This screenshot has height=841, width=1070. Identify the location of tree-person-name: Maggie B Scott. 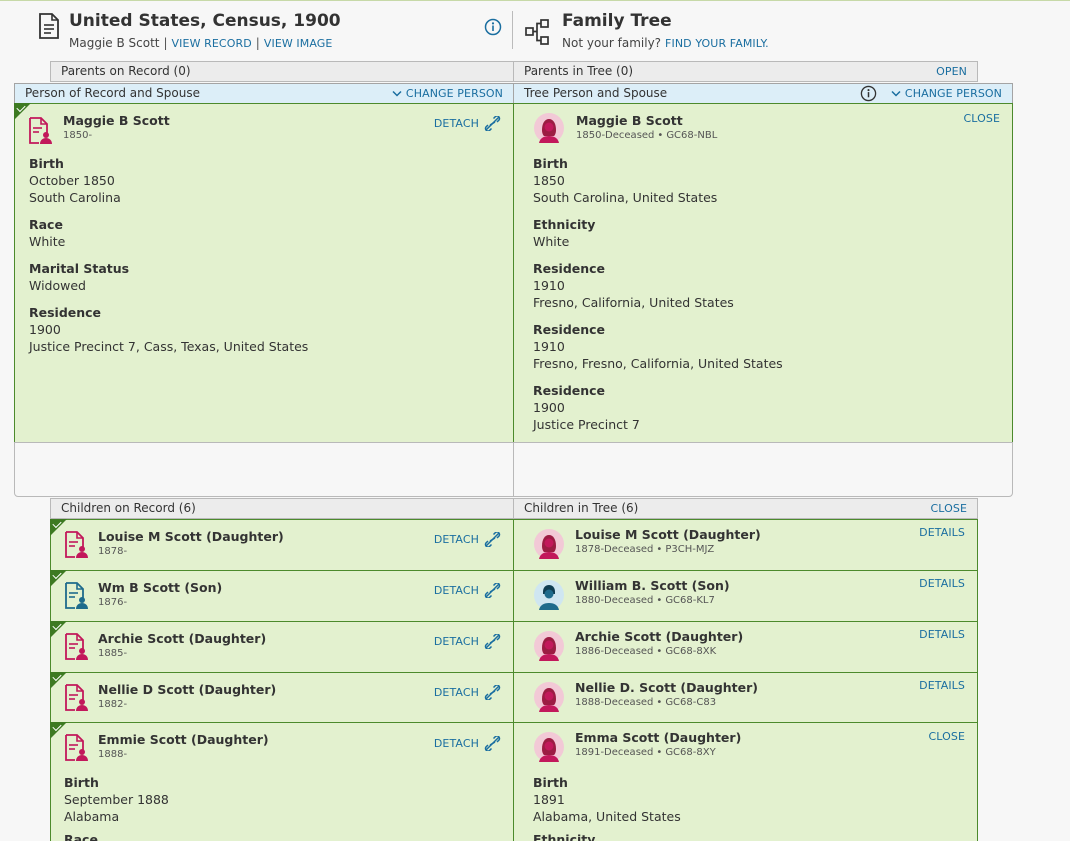
(646, 120).